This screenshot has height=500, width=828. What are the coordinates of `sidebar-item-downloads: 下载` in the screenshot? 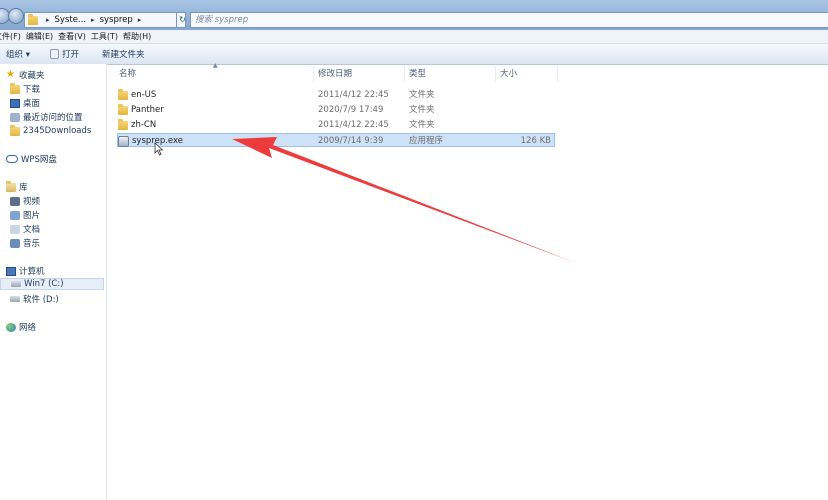 It's located at (25, 88).